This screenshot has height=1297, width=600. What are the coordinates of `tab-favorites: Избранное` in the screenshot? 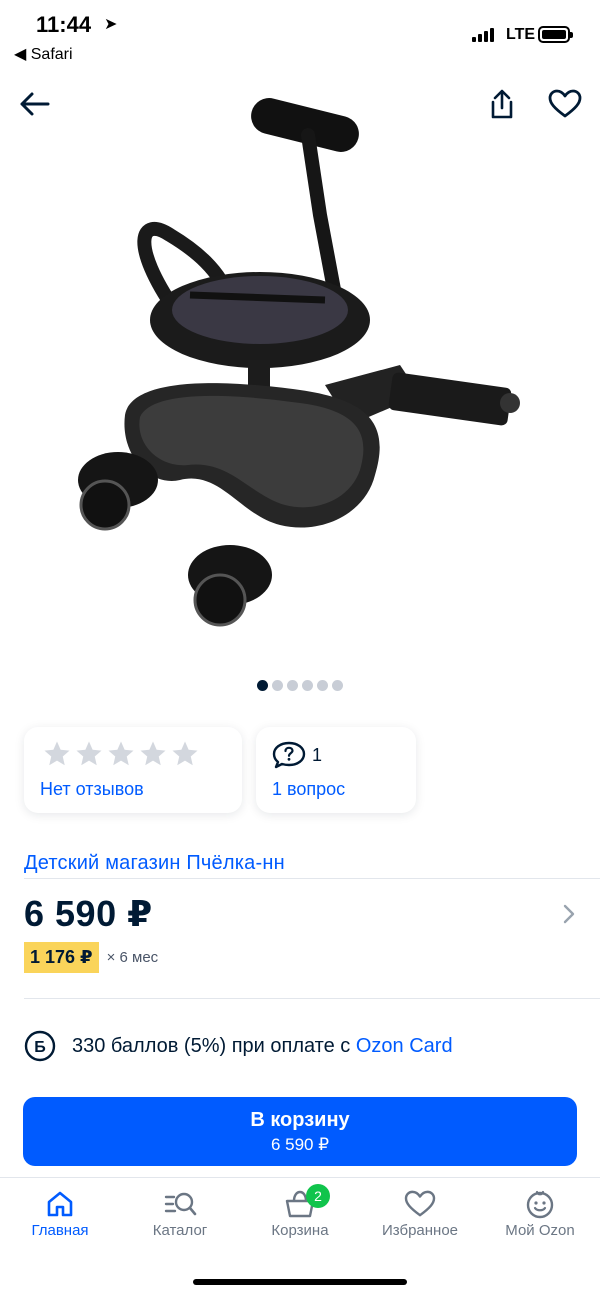 It's located at (420, 1213).